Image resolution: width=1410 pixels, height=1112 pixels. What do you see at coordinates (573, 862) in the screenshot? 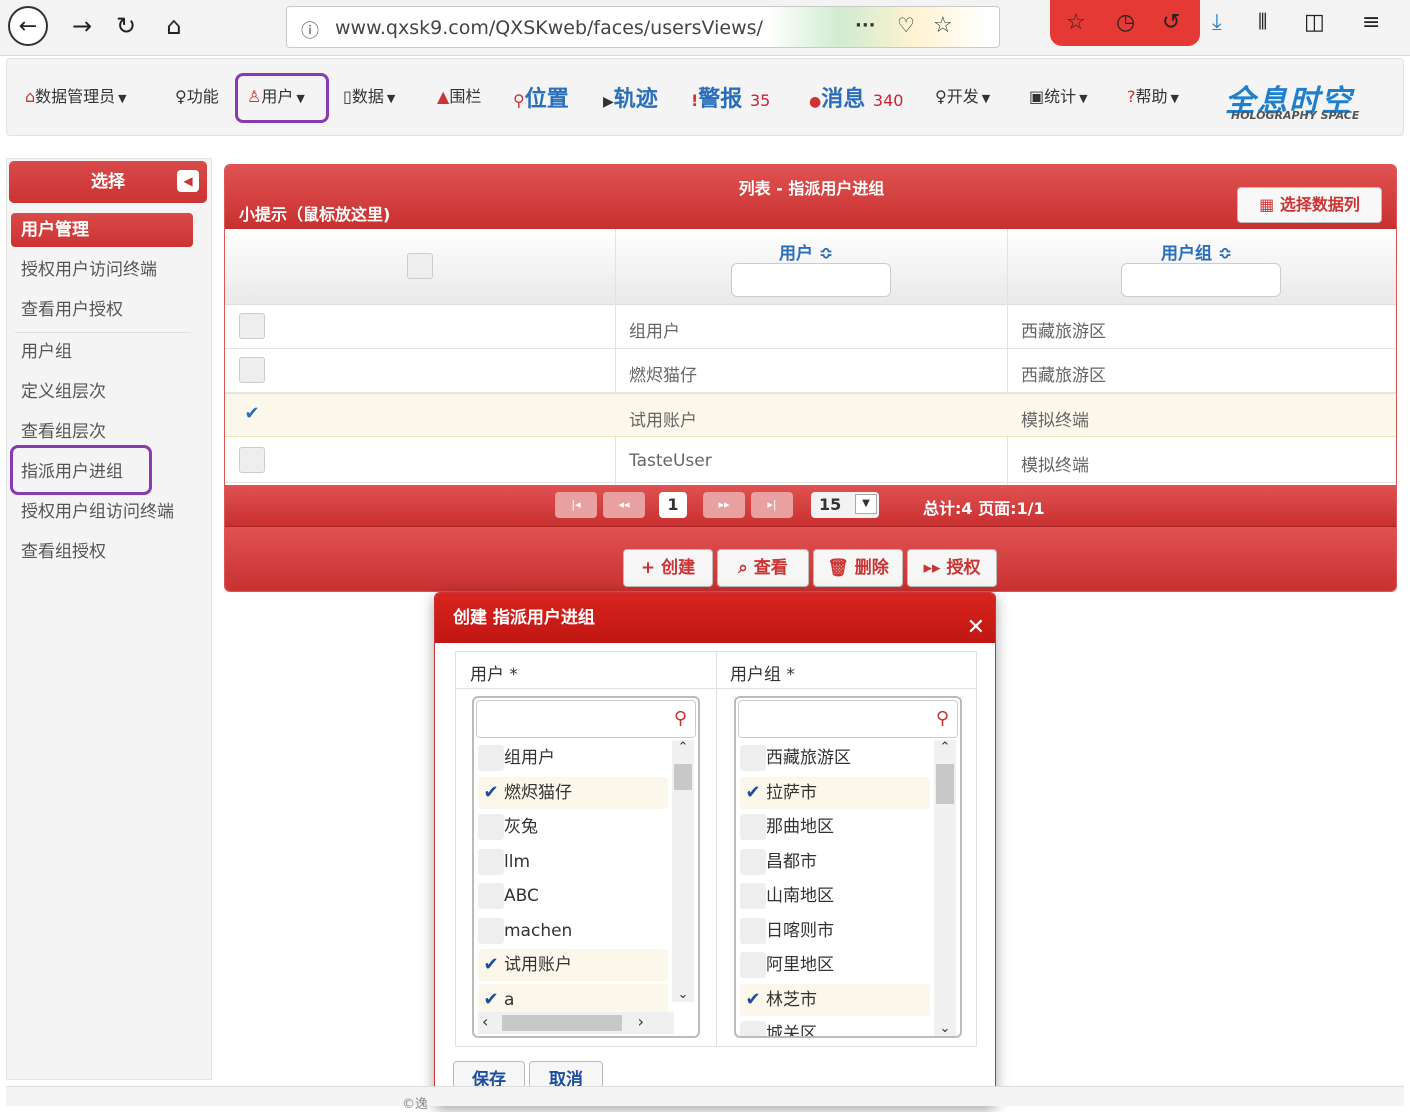
I see `list-item: llm` at bounding box center [573, 862].